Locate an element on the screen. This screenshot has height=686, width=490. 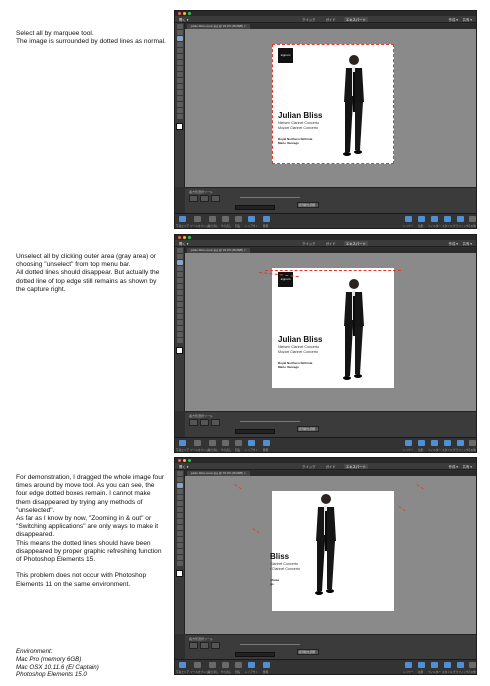
quick-selection-tool-icon is located at coordinates (179, 503).